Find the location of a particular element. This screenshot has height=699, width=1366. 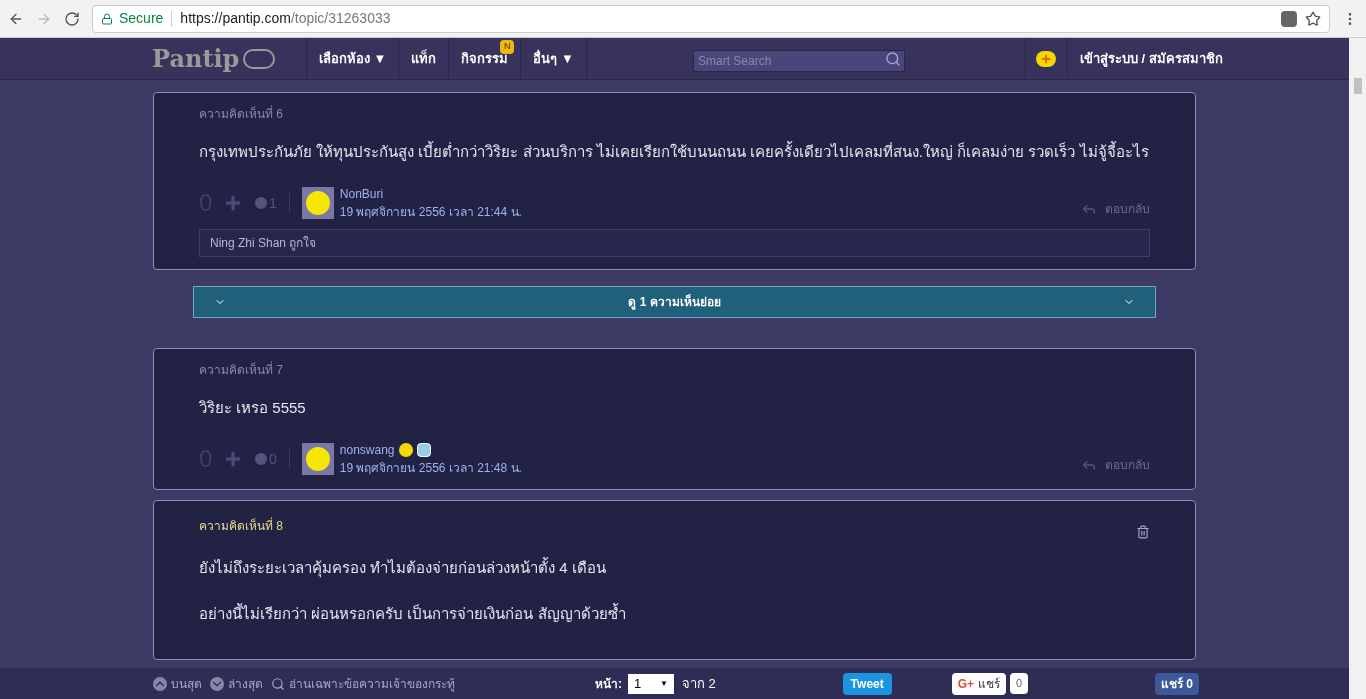

bottom-link: ล่างสุด is located at coordinates (245, 683).